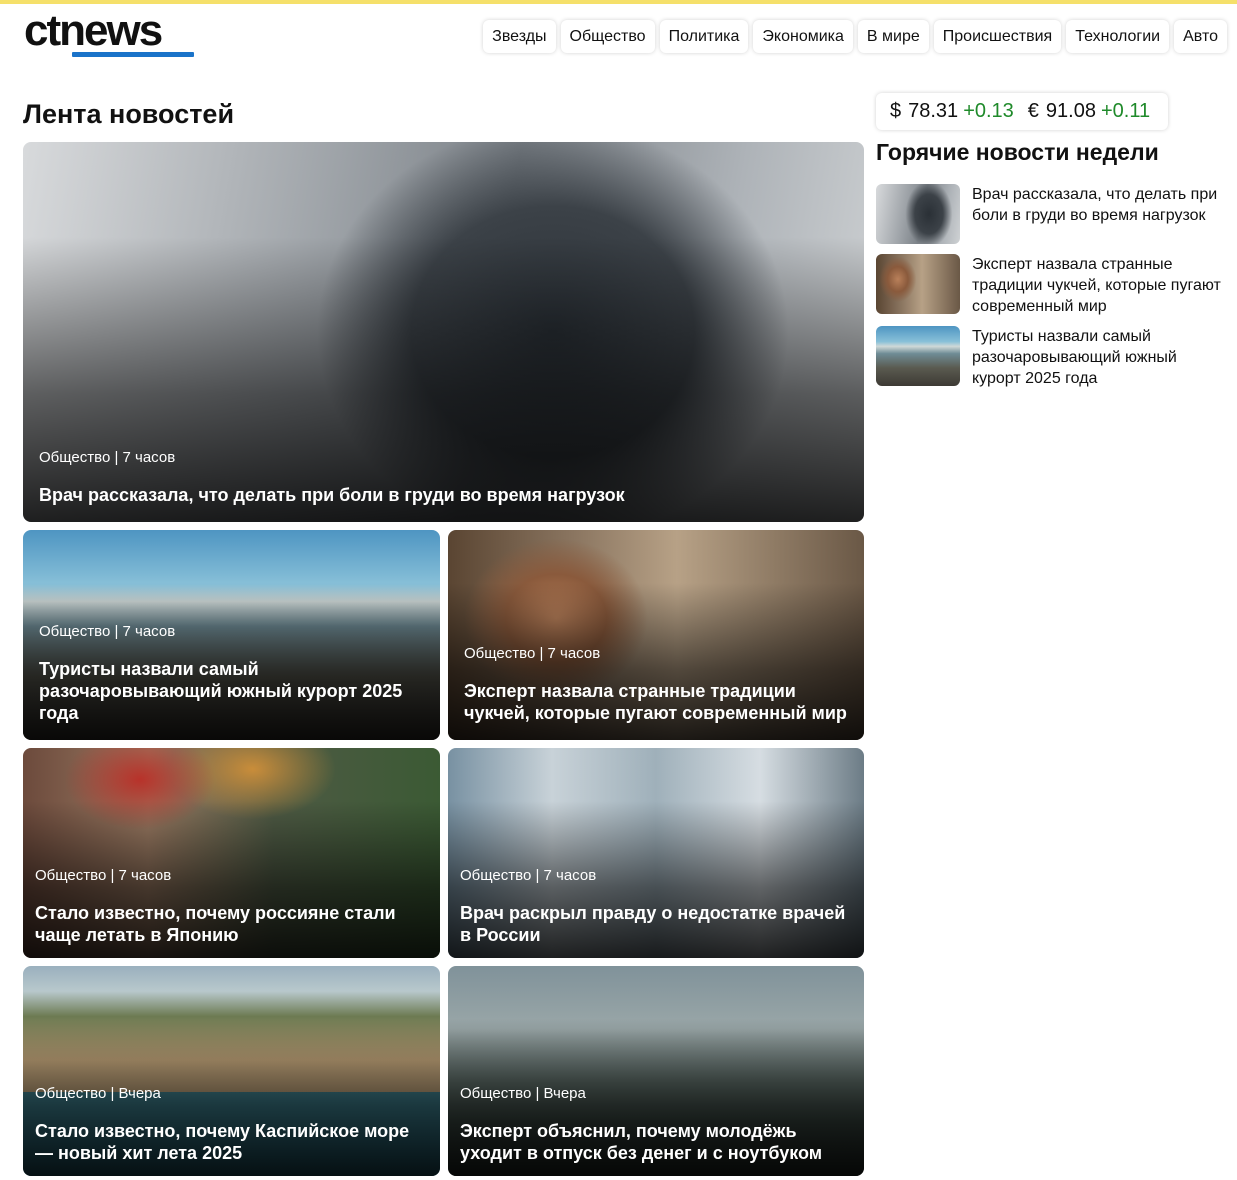  I want to click on nav-item-society: Общество, so click(607, 36).